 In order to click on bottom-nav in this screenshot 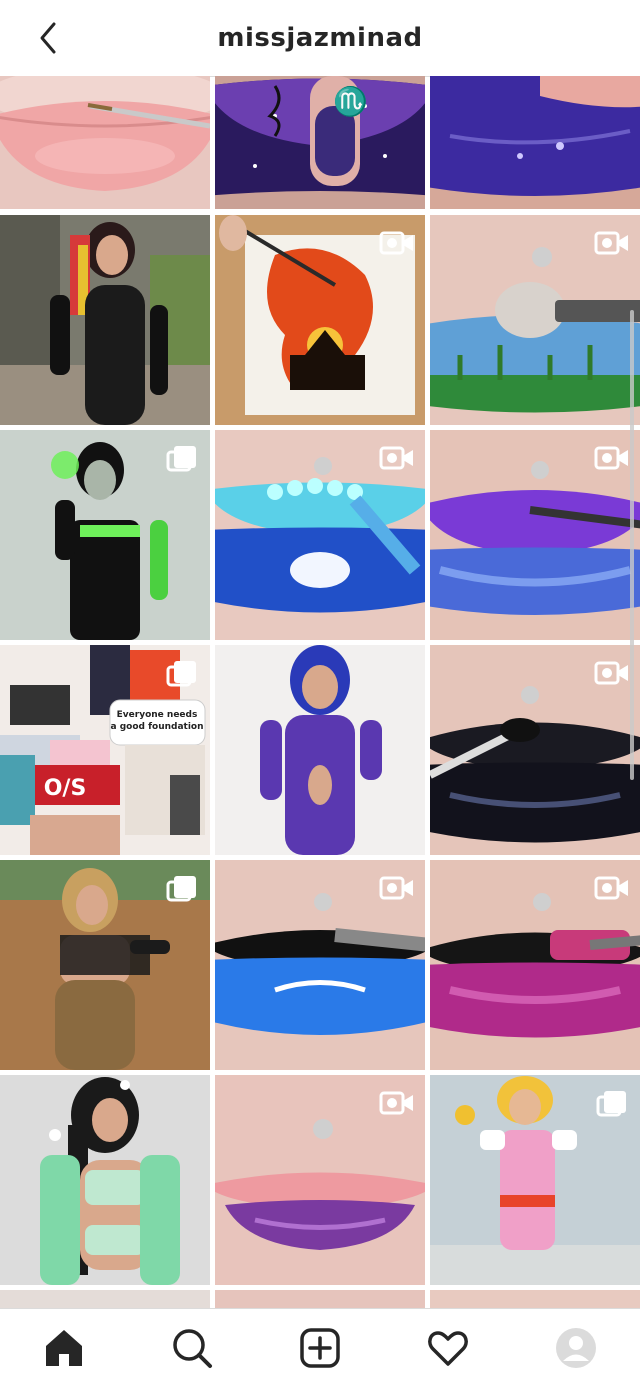, I will do `click(320, 1347)`.